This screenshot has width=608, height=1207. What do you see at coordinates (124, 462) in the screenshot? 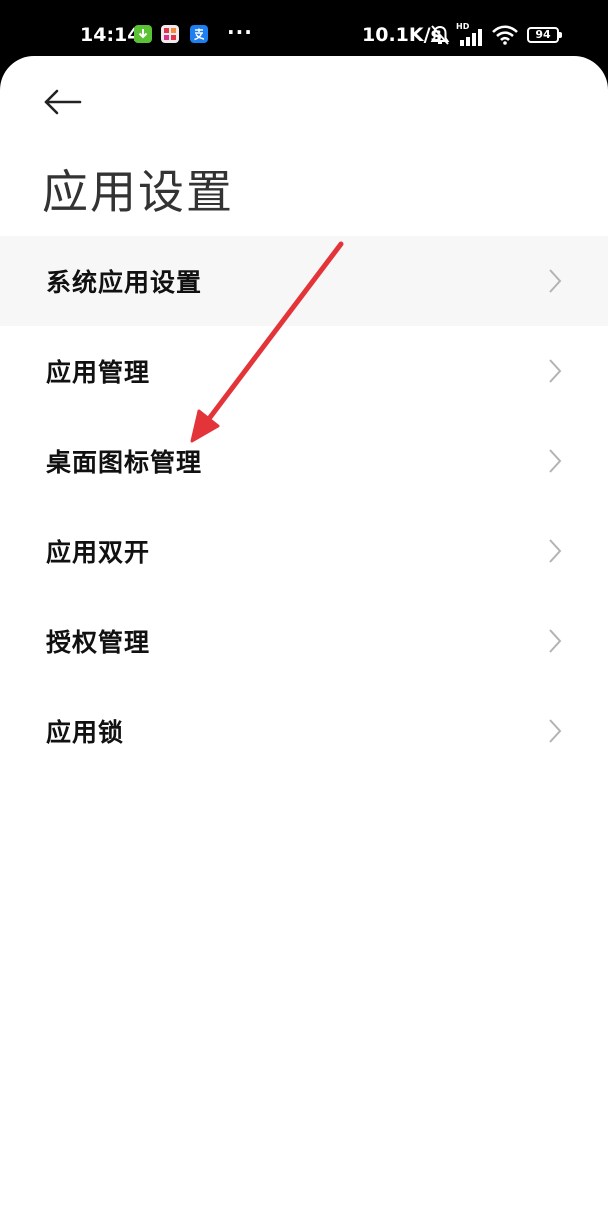
I see `menu-item-label: 桌面图标管理` at bounding box center [124, 462].